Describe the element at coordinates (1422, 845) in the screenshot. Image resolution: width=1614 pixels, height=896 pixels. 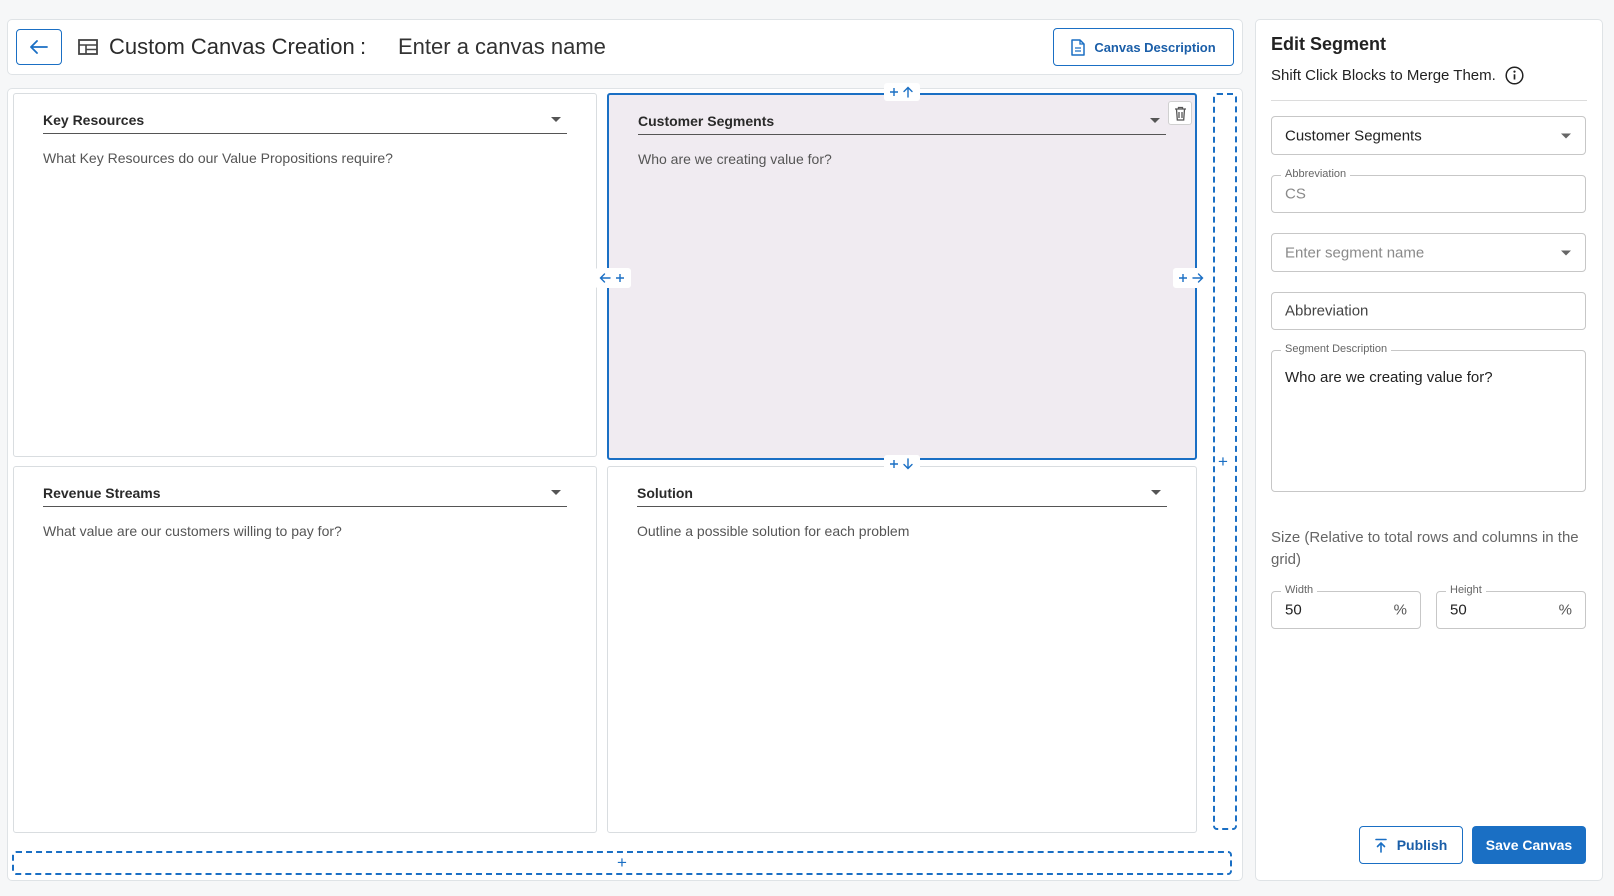
I see `publish-label: Publish` at that location.